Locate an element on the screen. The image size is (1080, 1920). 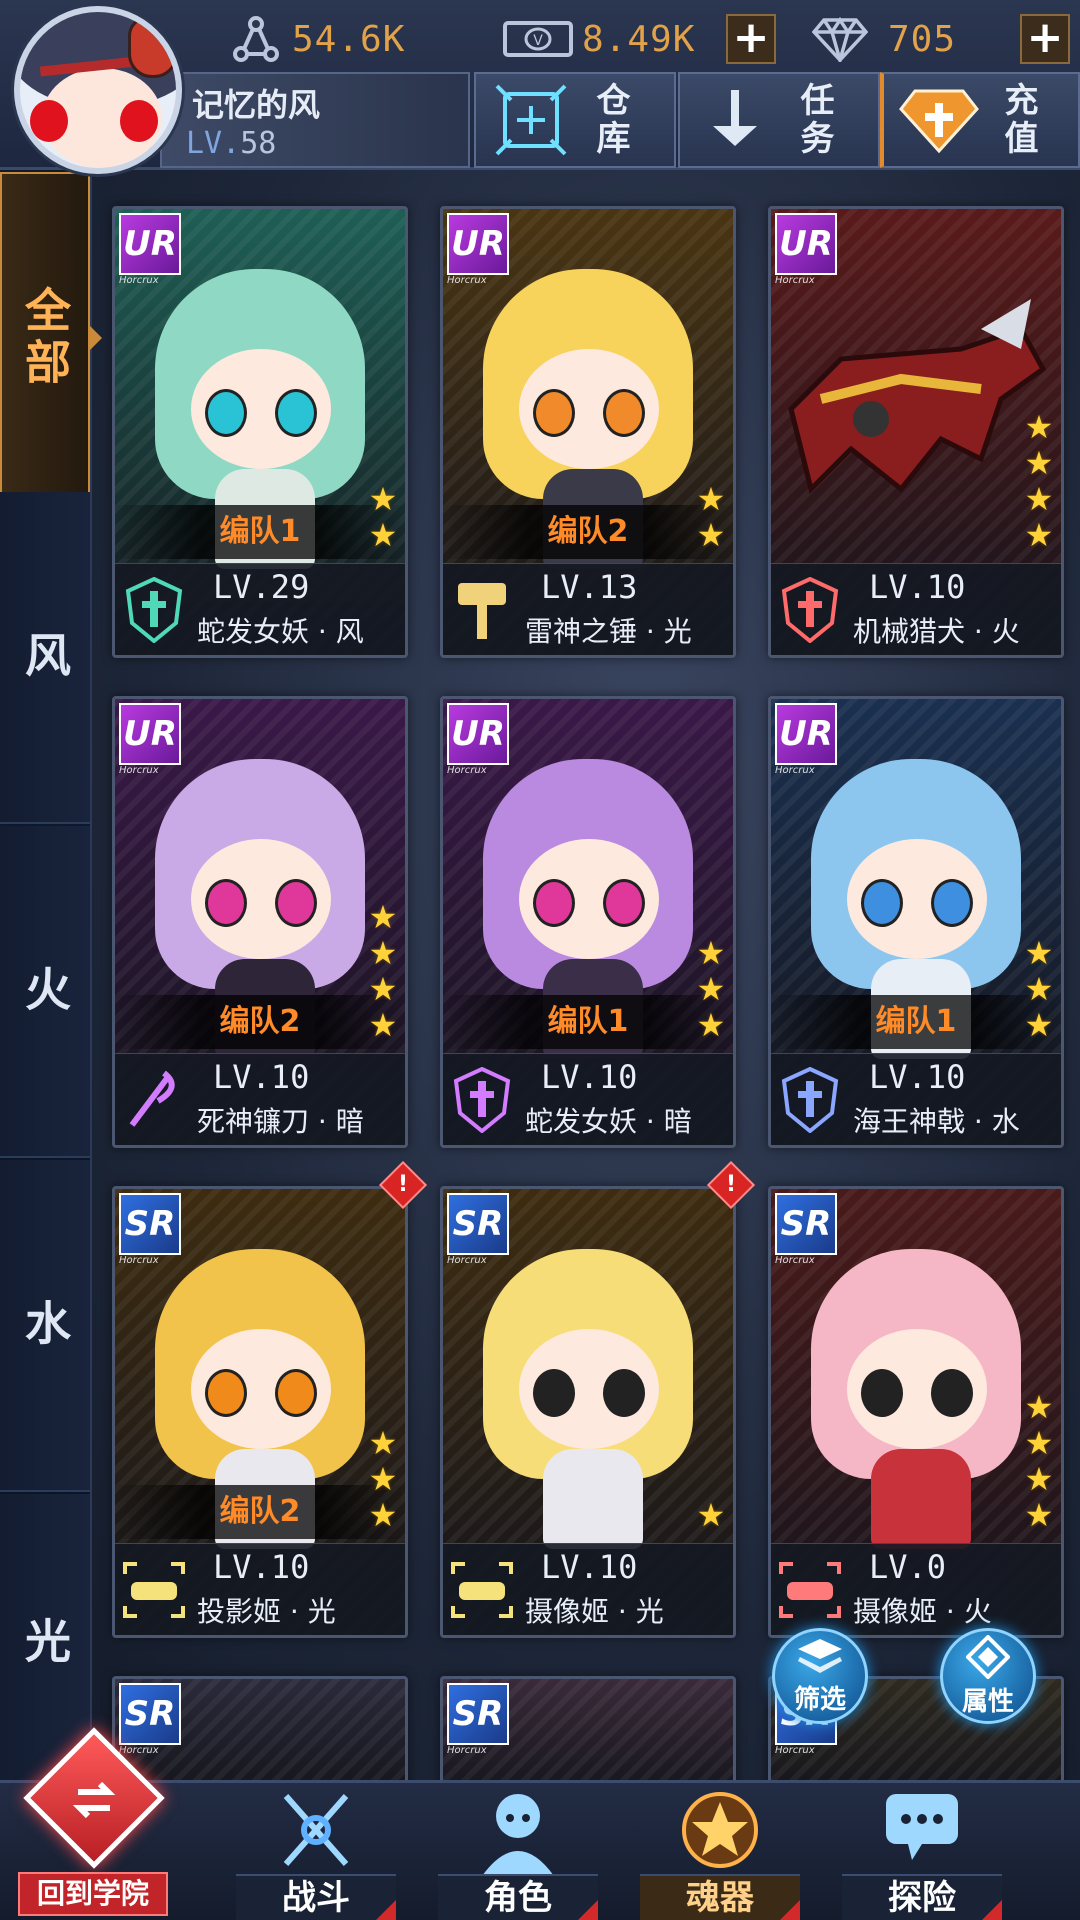
item-card: UR Horcrux ★ ★ ★ ★ LV.10 机械猎犬 · 火 is located at coordinates (916, 432).